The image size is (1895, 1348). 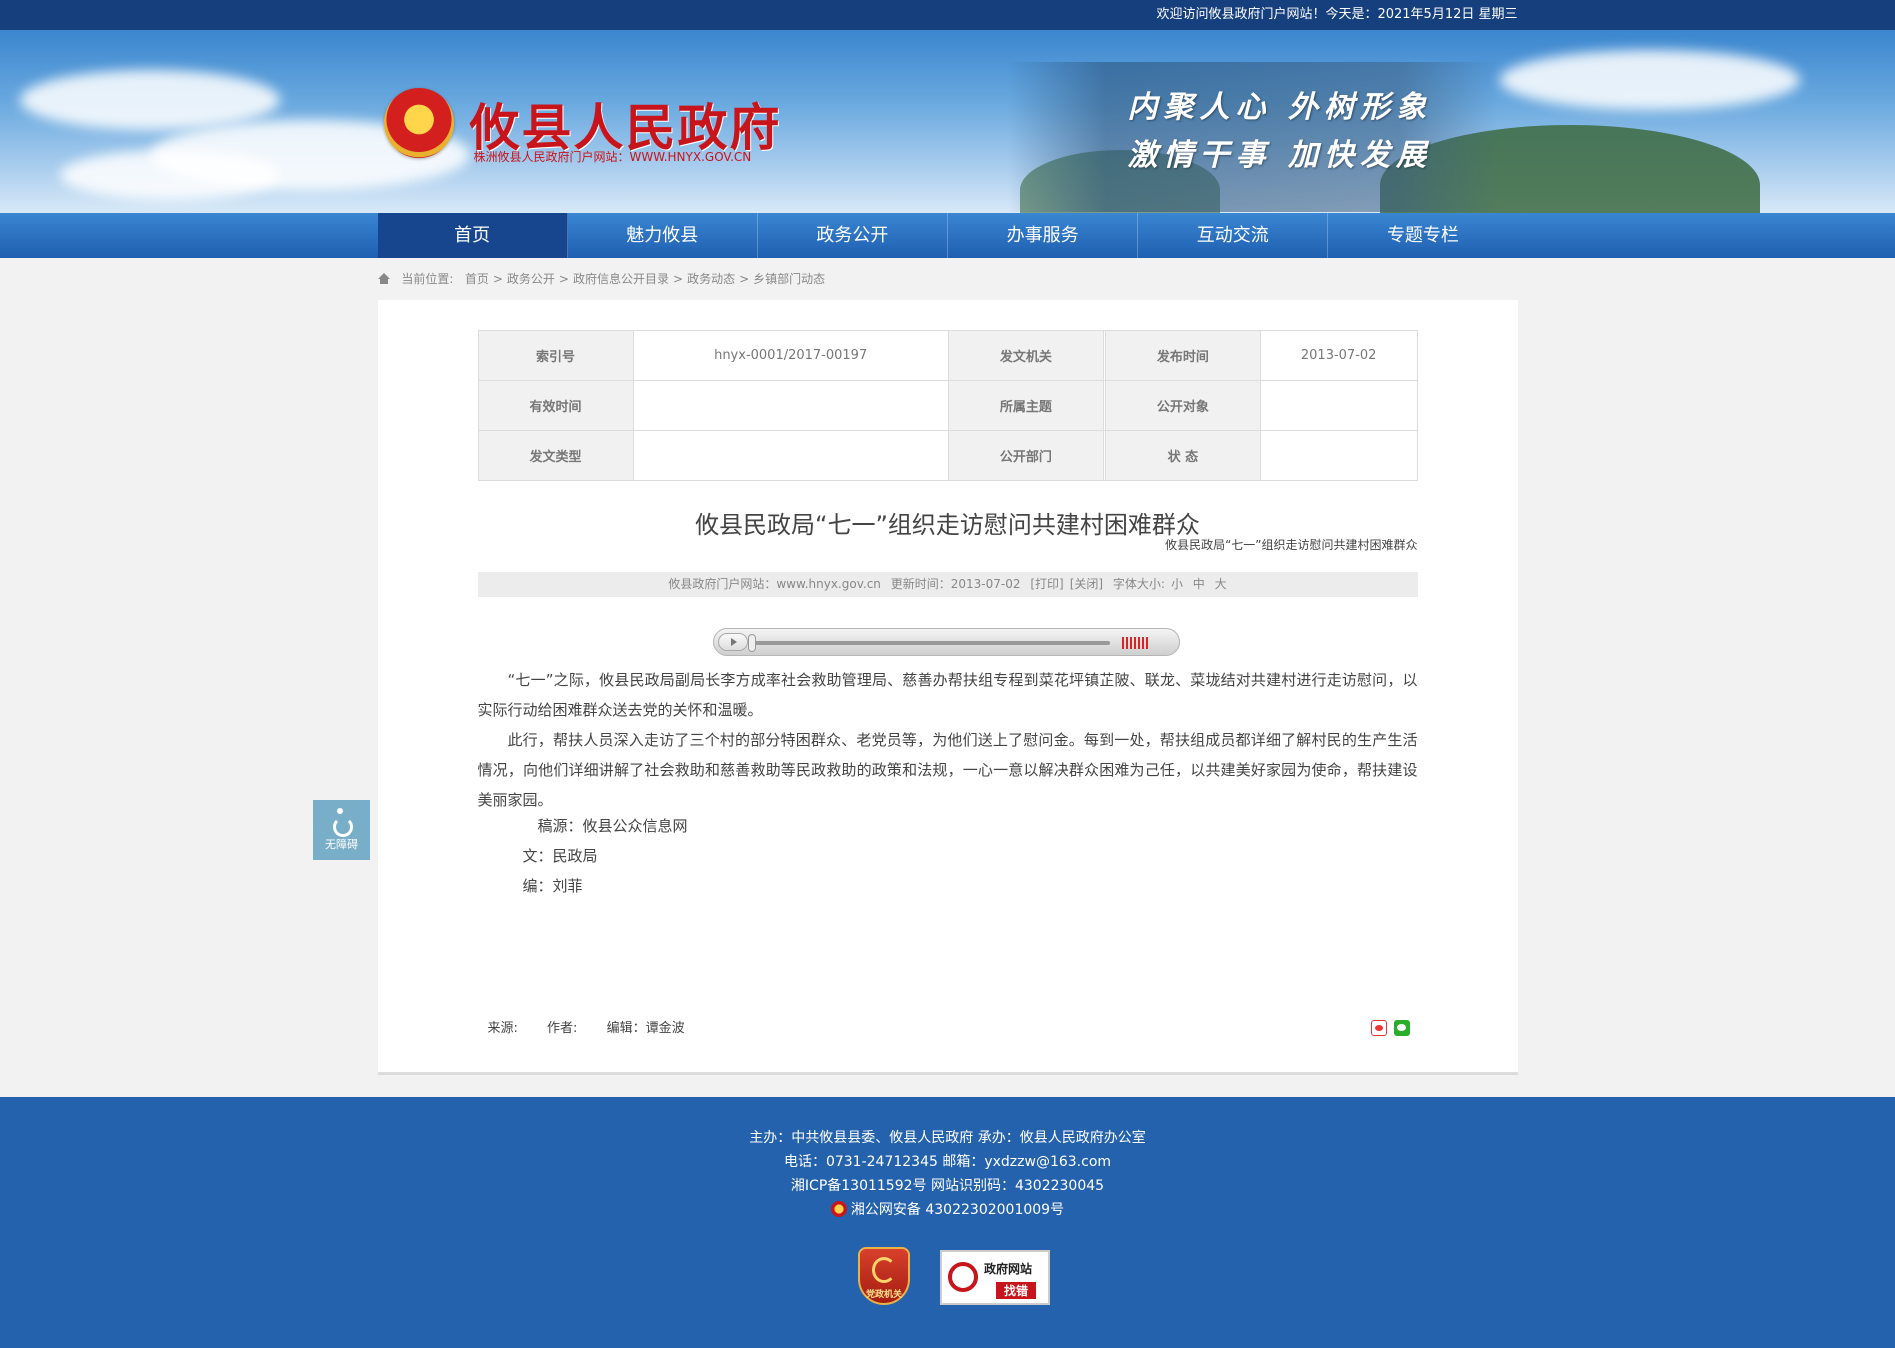 What do you see at coordinates (1221, 584) in the screenshot?
I see `font-large-link: 大` at bounding box center [1221, 584].